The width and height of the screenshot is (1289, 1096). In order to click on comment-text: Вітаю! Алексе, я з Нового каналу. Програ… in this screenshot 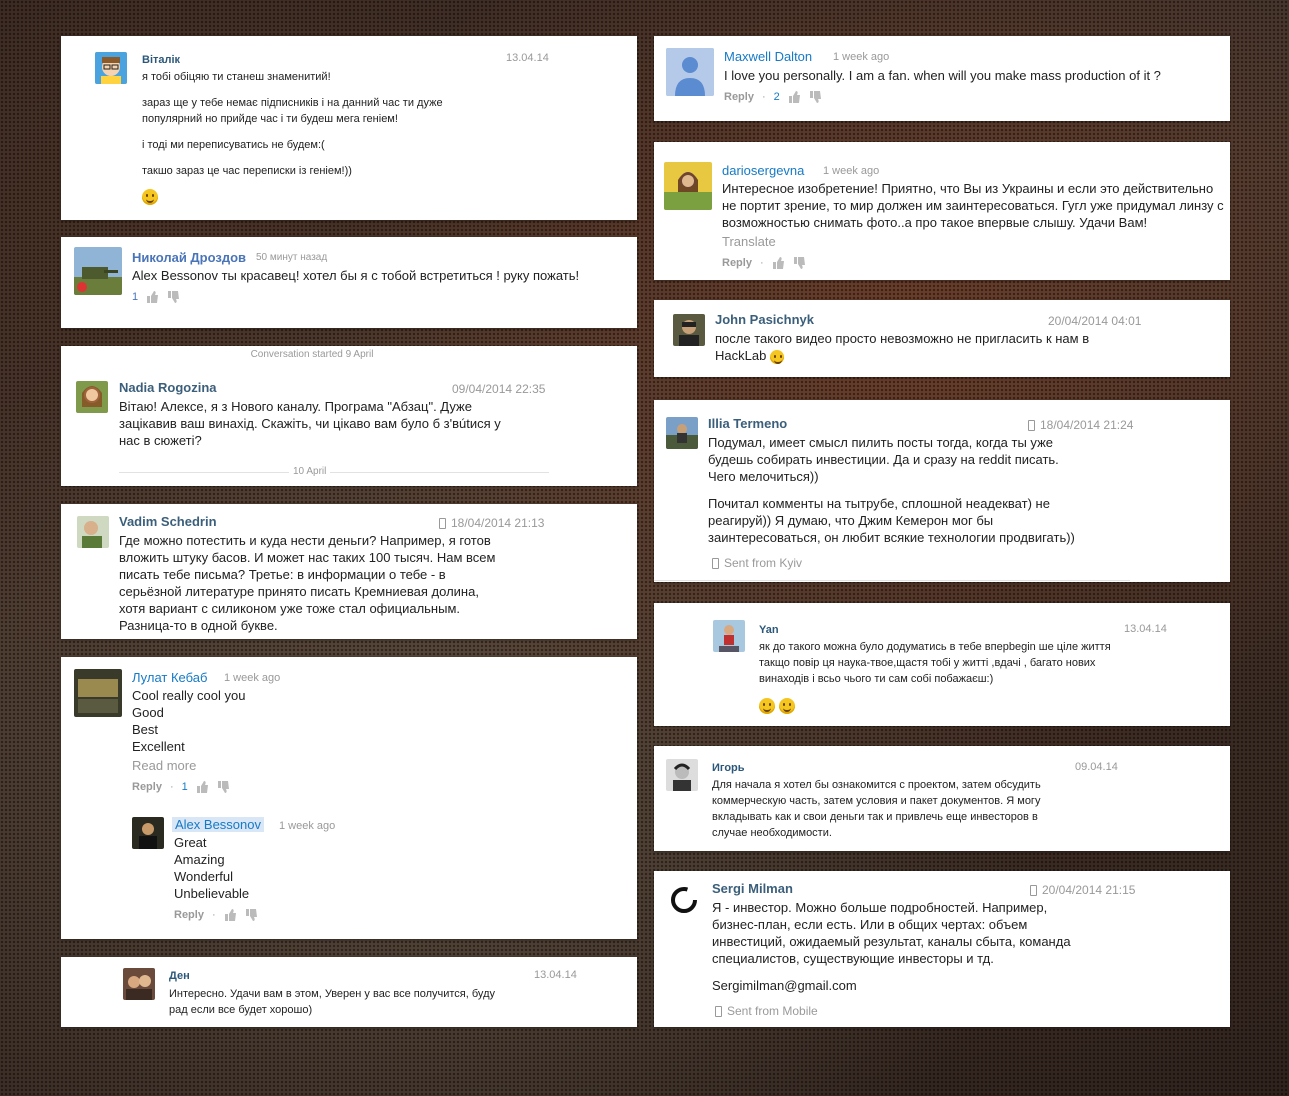, I will do `click(310, 423)`.